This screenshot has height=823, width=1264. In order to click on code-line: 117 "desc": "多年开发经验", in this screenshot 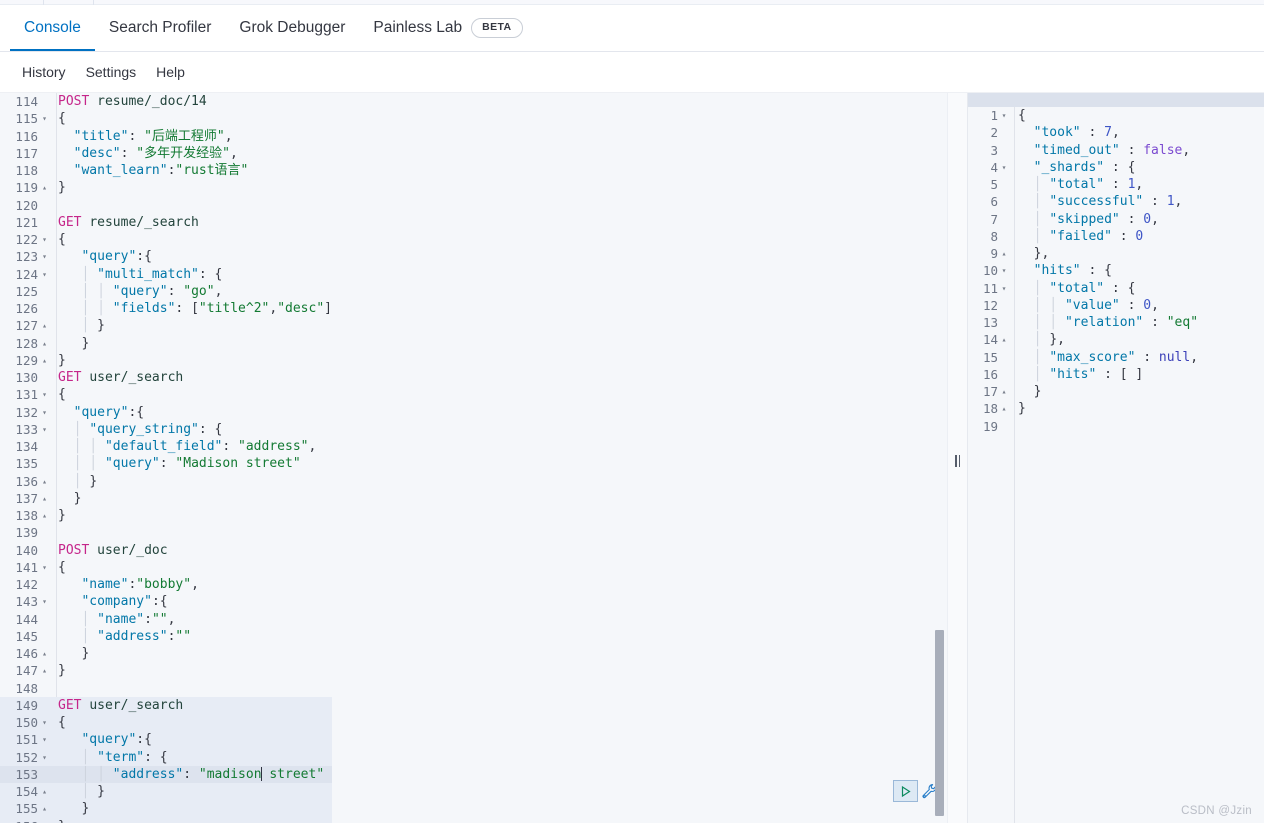, I will do `click(166, 153)`.